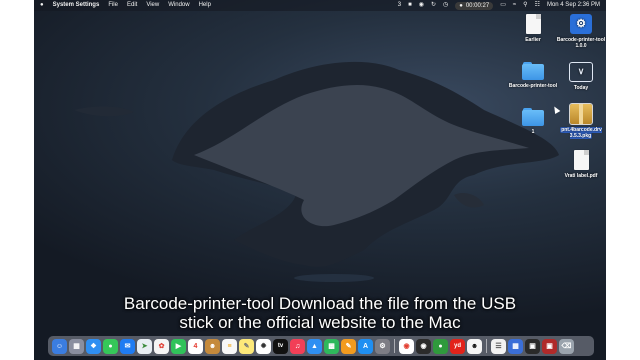 Image resolution: width=640 pixels, height=360 pixels. What do you see at coordinates (581, 160) in the screenshot?
I see `pdf-icon` at bounding box center [581, 160].